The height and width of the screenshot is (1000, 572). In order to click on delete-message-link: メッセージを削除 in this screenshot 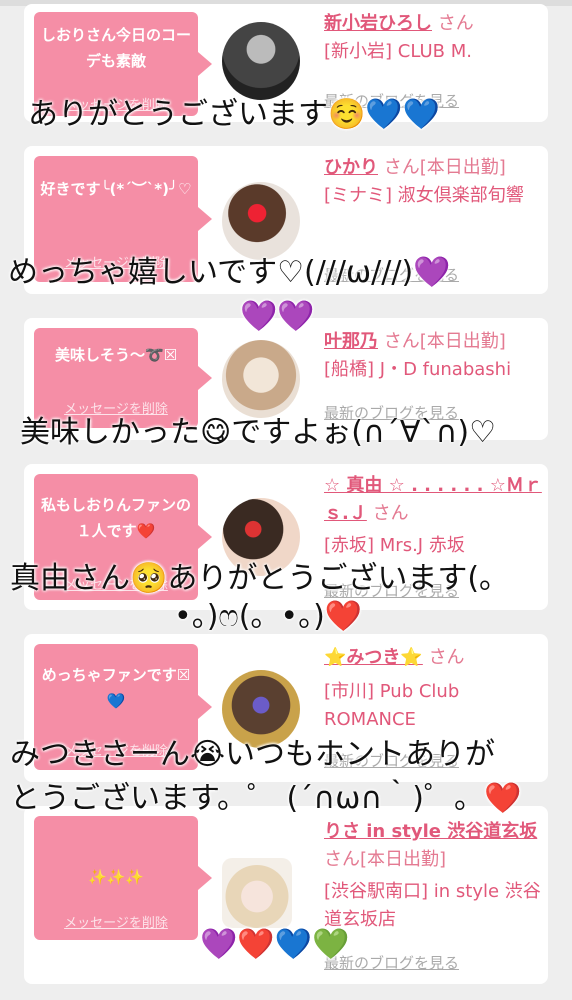, I will do `click(116, 921)`.